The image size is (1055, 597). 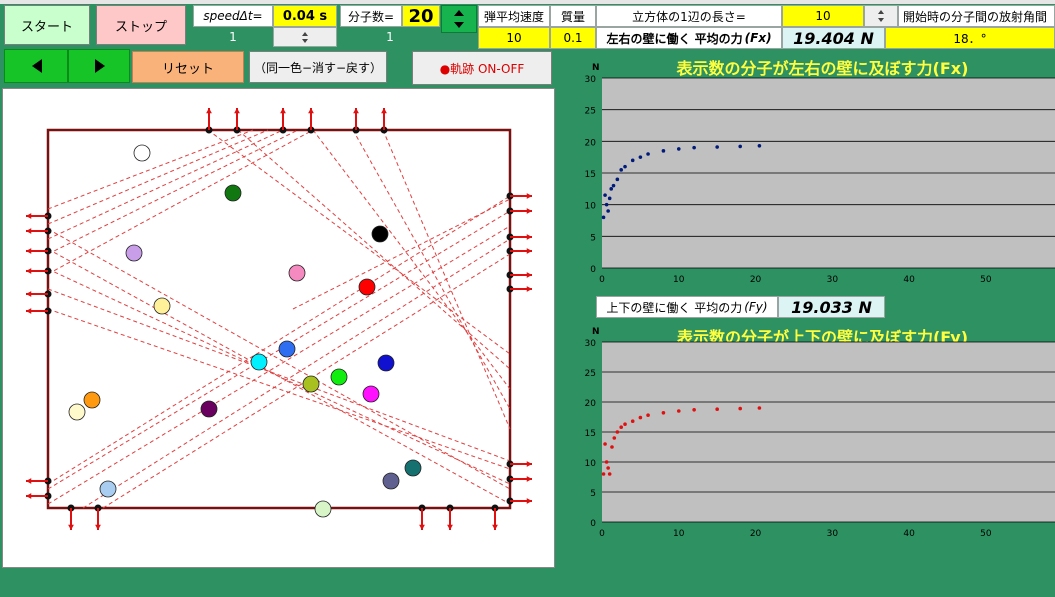 I want to click on x-tick-label: 40, so click(x=909, y=534).